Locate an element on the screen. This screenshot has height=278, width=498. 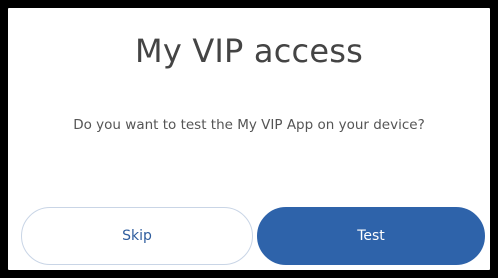
test-button-label: Test is located at coordinates (371, 236).